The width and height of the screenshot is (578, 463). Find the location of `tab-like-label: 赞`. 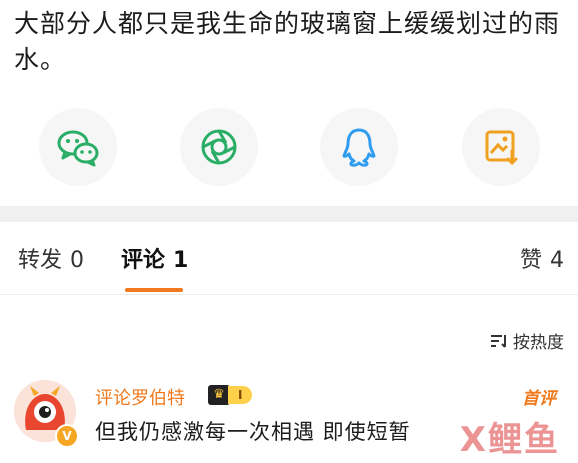

tab-like-label: 赞 is located at coordinates (530, 260).